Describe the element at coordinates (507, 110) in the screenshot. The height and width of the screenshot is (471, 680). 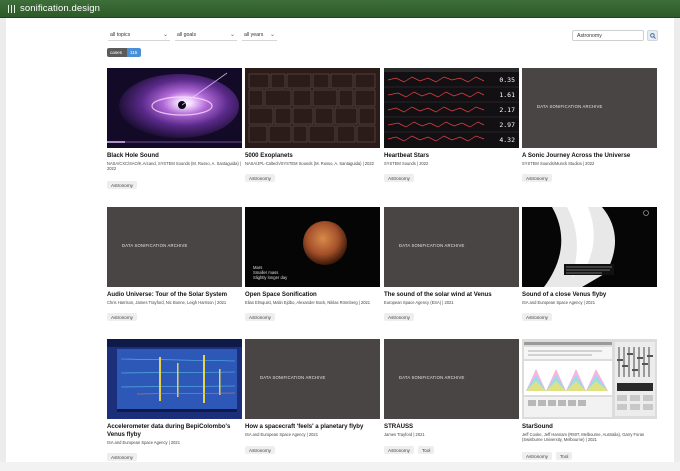
I see `readout-3: 2.17` at that location.